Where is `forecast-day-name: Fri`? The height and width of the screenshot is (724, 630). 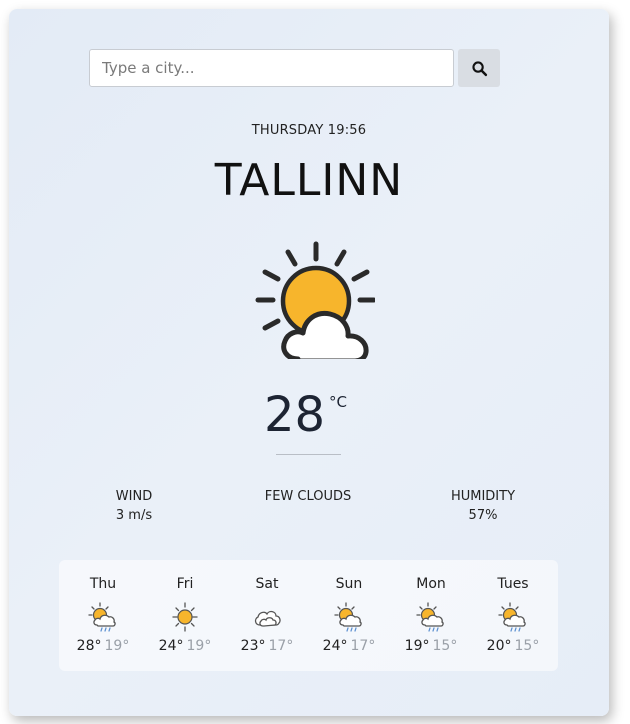 forecast-day-name: Fri is located at coordinates (185, 584).